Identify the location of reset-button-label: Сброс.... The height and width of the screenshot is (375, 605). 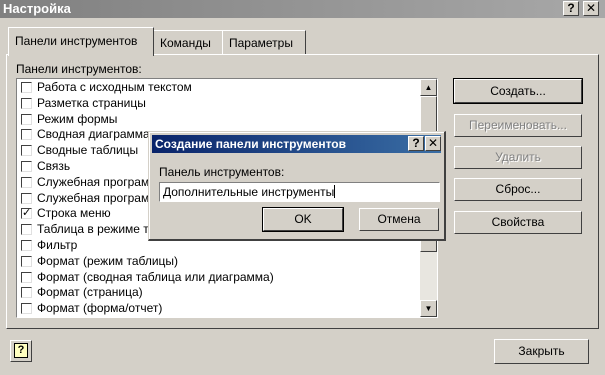
(518, 189).